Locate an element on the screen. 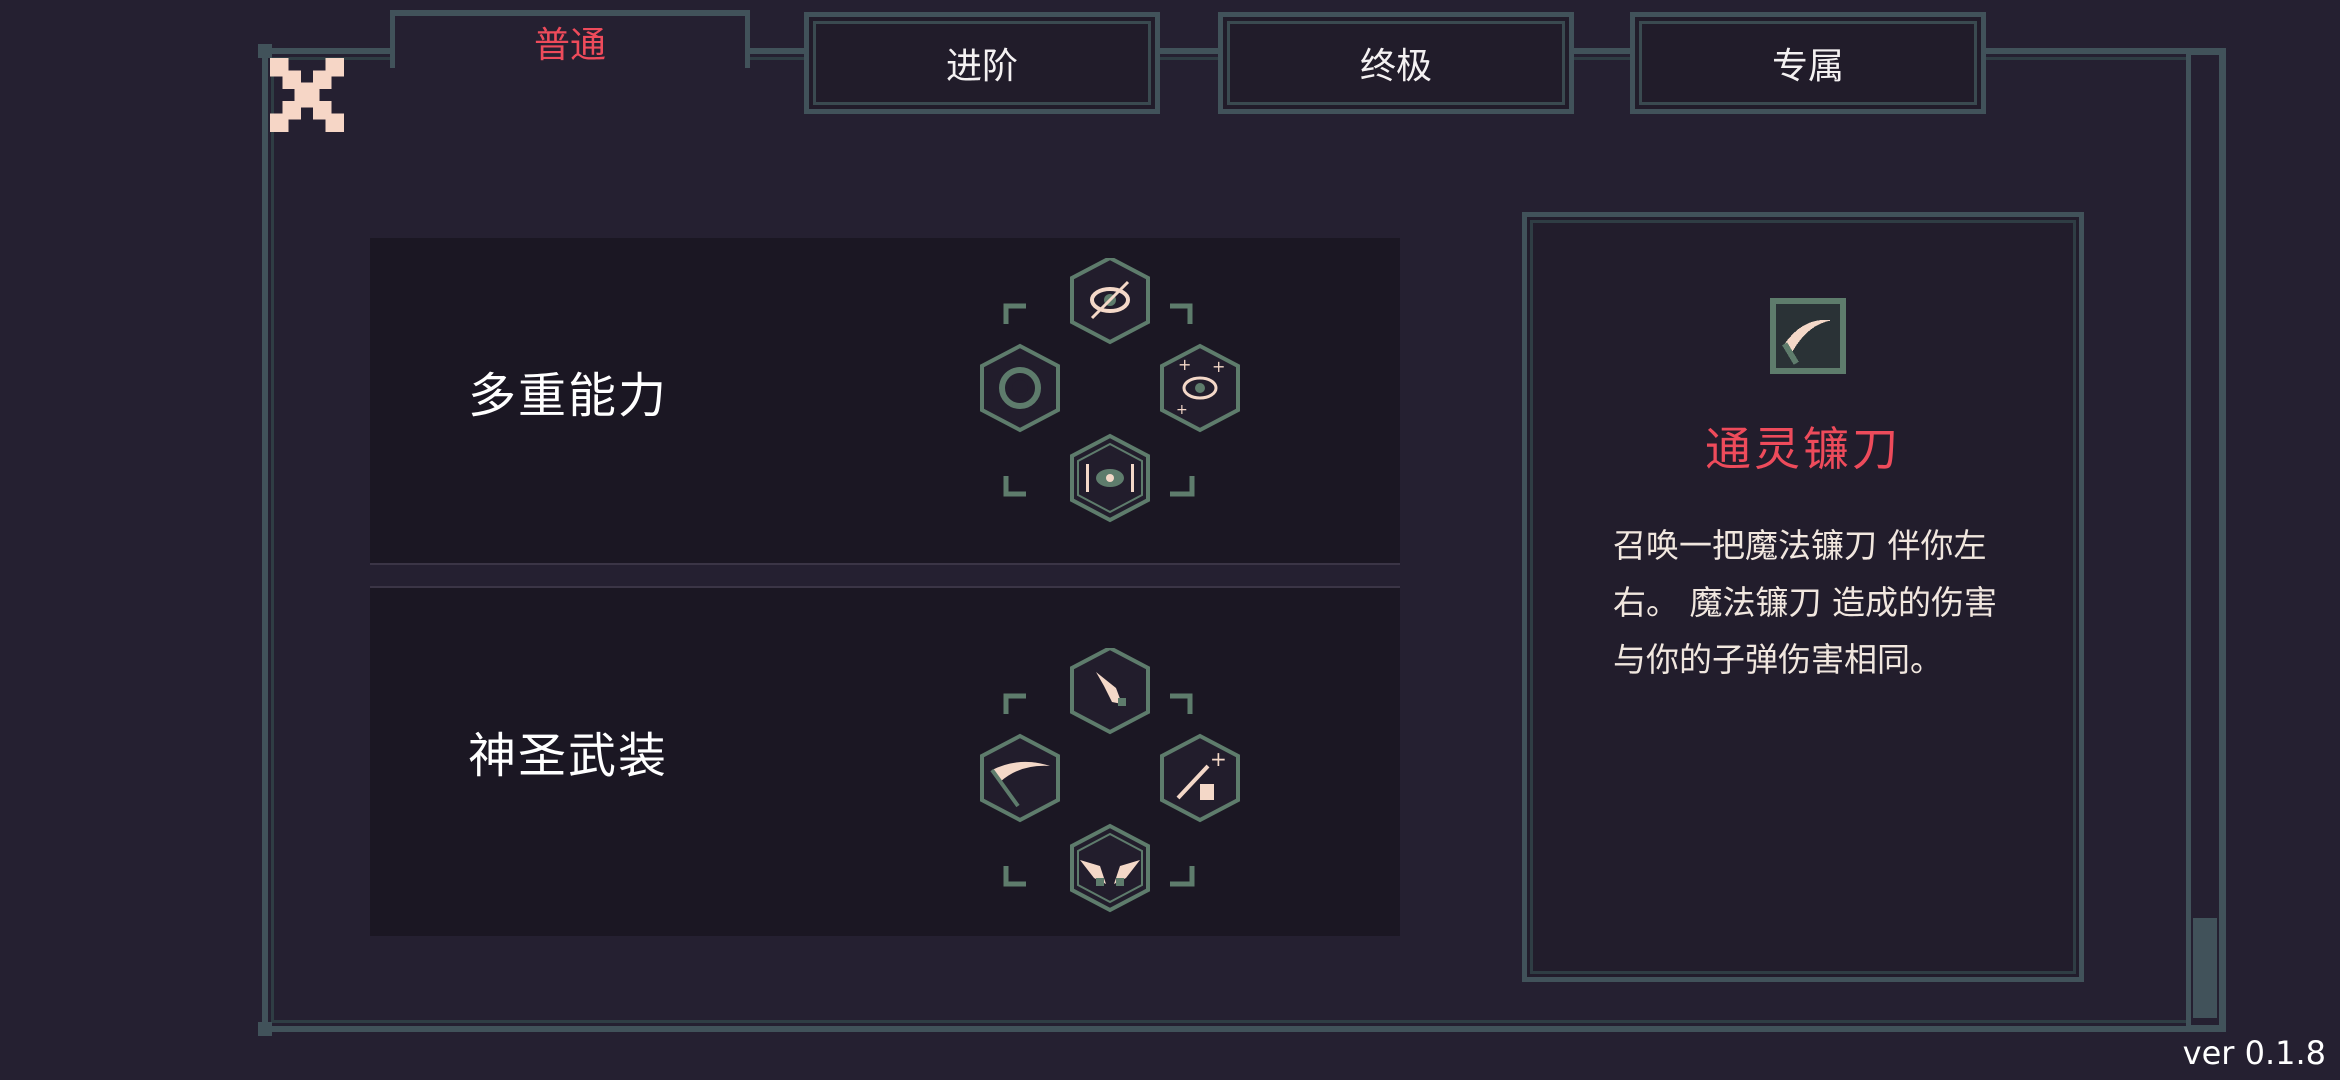  version-label: ver 0.1.8 is located at coordinates (2254, 1053).